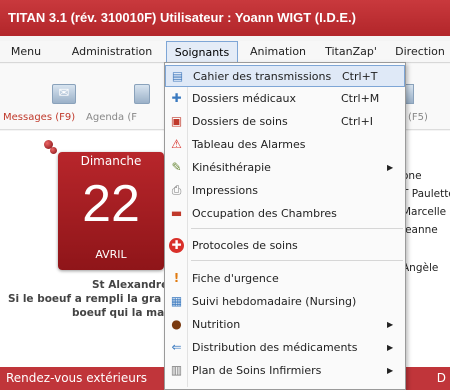 This screenshot has width=450, height=390. Describe the element at coordinates (176, 167) in the screenshot. I see `physio-icon: ✎` at that location.